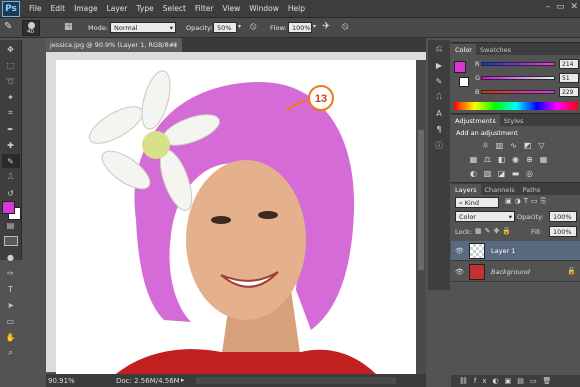 Image resolution: width=580 pixels, height=387 pixels. What do you see at coordinates (518, 78) in the screenshot?
I see `green-slider` at bounding box center [518, 78].